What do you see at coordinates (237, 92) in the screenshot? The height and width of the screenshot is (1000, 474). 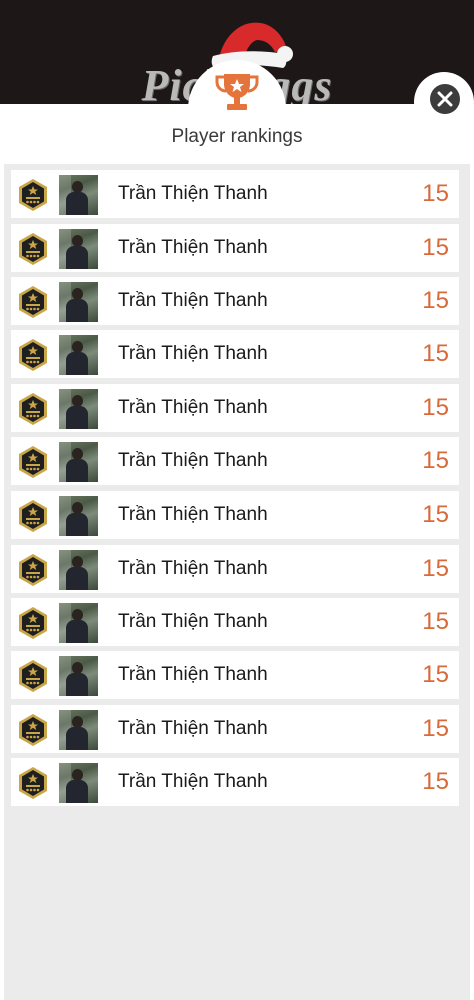 I see `trophy-icon` at bounding box center [237, 92].